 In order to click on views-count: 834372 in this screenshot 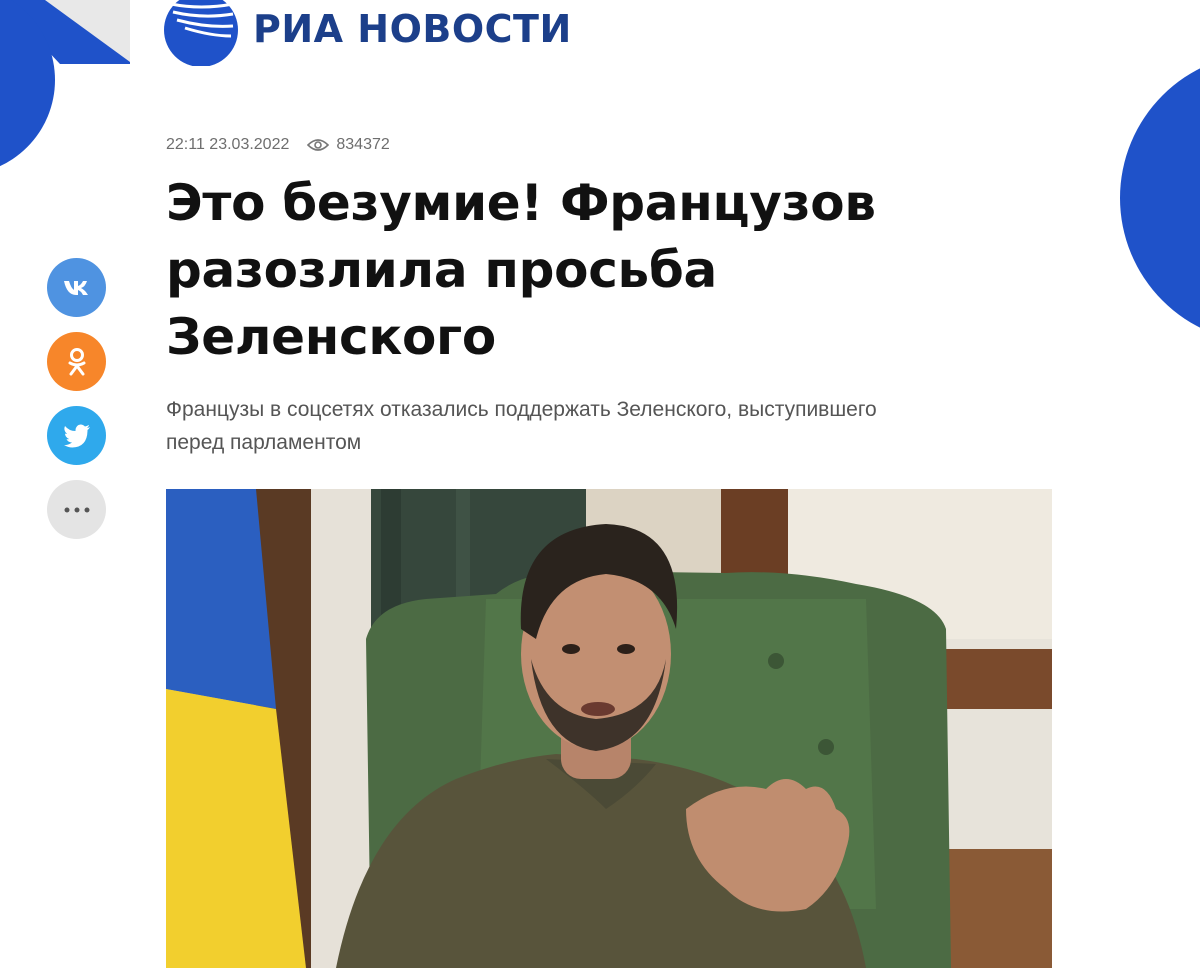, I will do `click(363, 144)`.